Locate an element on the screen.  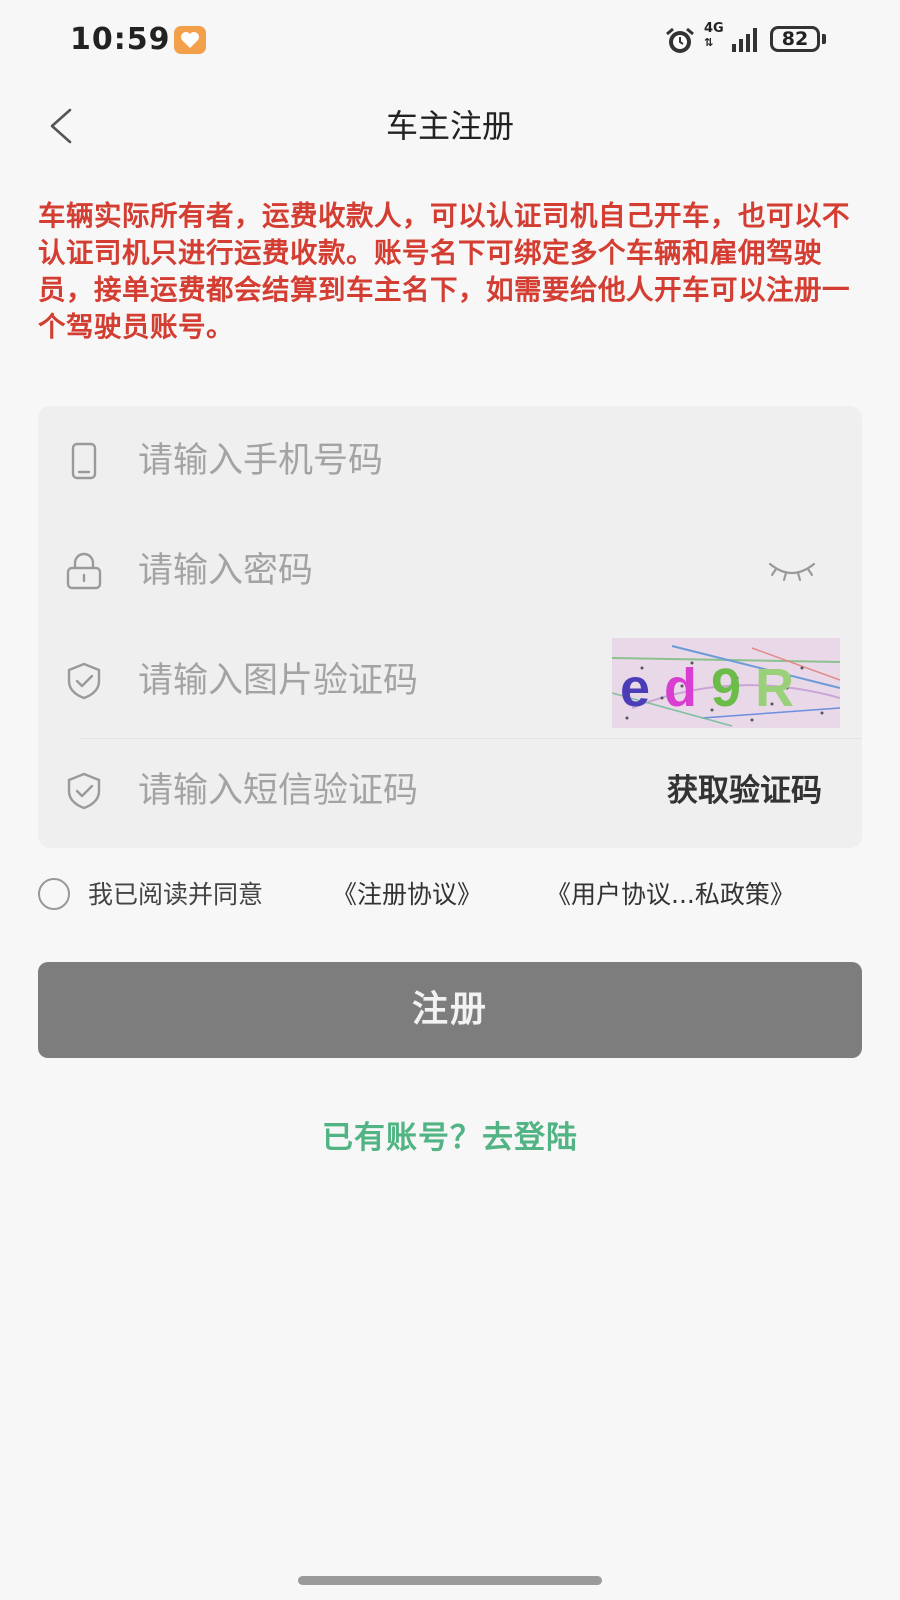
agreement-row: 我已阅读并同意 《注册协议》 《用户协议...私政策》 is located at coordinates (453, 895).